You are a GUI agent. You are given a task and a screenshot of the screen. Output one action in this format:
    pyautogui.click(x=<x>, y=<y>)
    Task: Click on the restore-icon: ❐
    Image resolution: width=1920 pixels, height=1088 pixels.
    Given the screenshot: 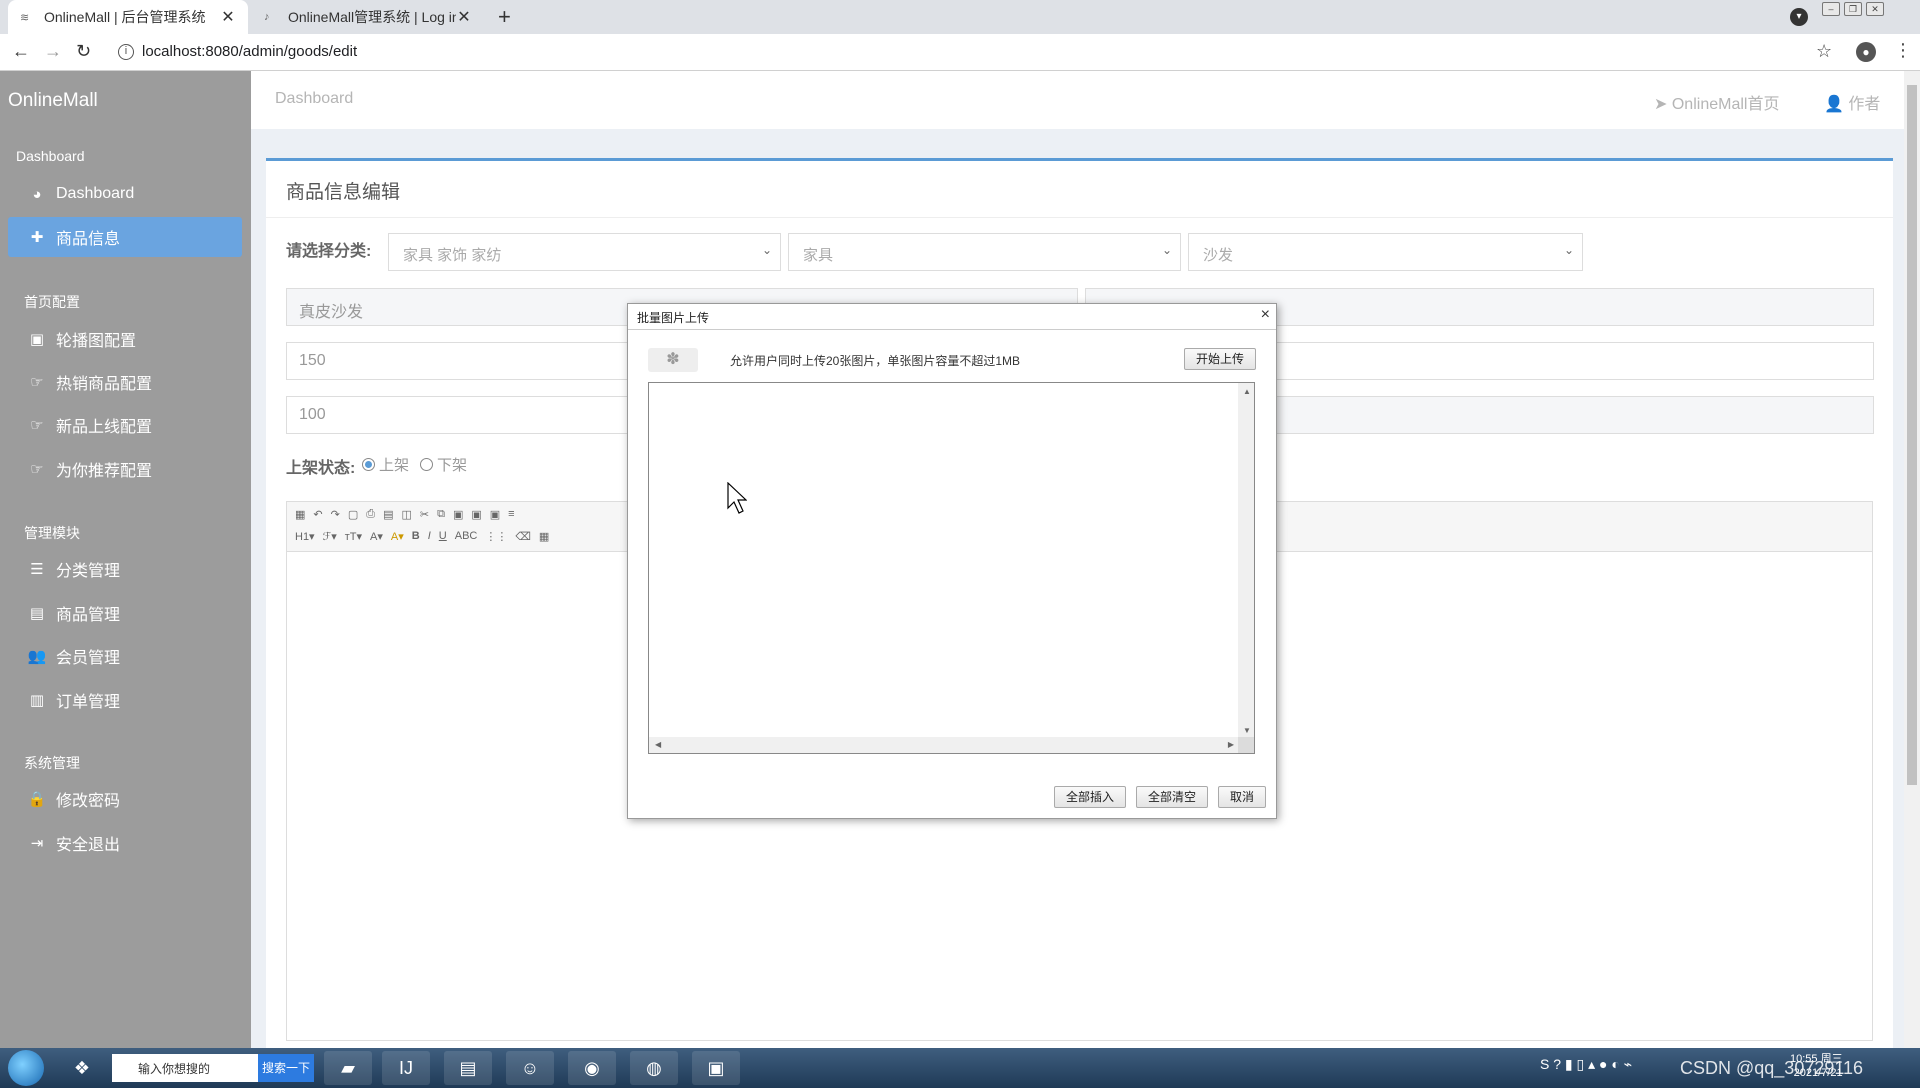 What is the action you would take?
    pyautogui.click(x=1853, y=9)
    